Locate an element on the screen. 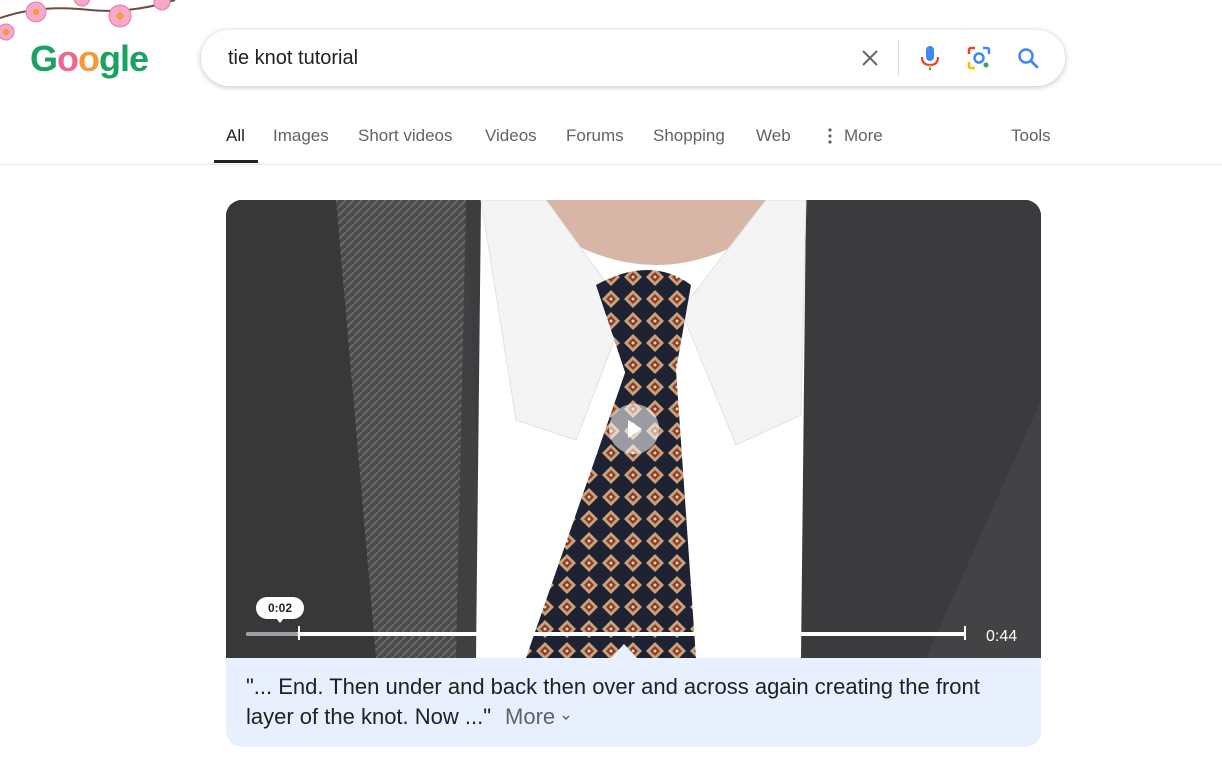 The image size is (1222, 768). play-button is located at coordinates (634, 429).